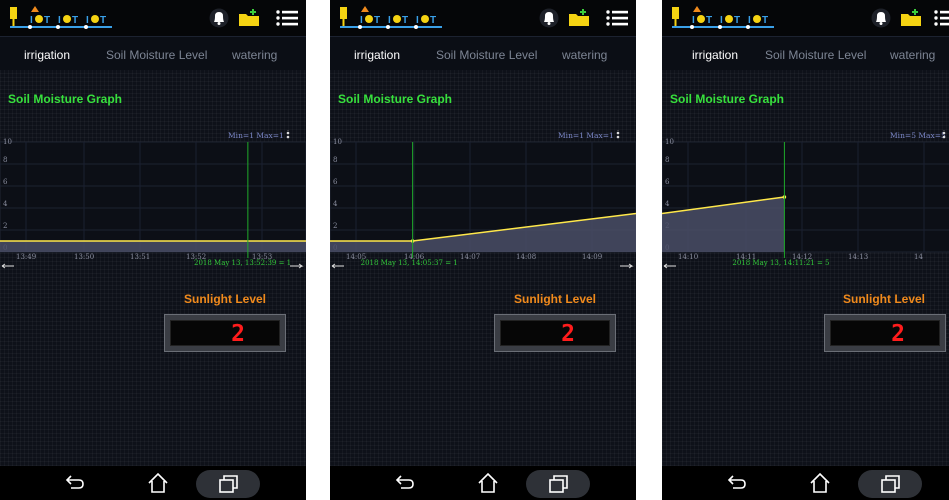 This screenshot has width=949, height=500. I want to click on x-tick-label: 13:49, so click(26, 257).